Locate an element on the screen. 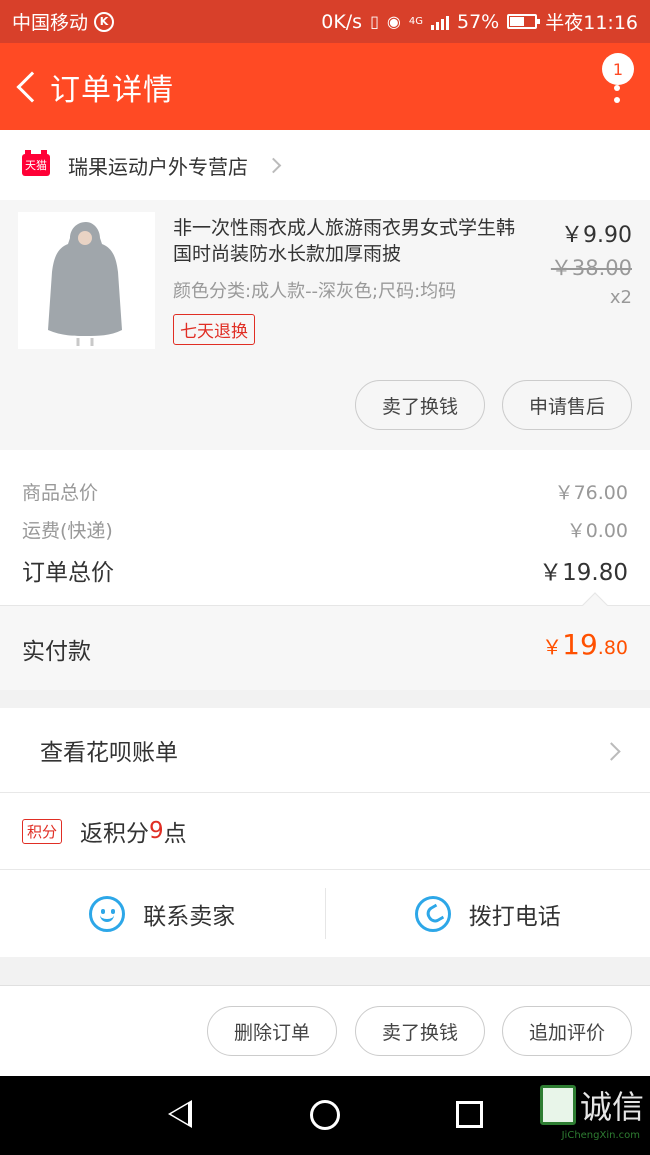 This screenshot has width=650, height=1155. points-suffix: 点 is located at coordinates (175, 834).